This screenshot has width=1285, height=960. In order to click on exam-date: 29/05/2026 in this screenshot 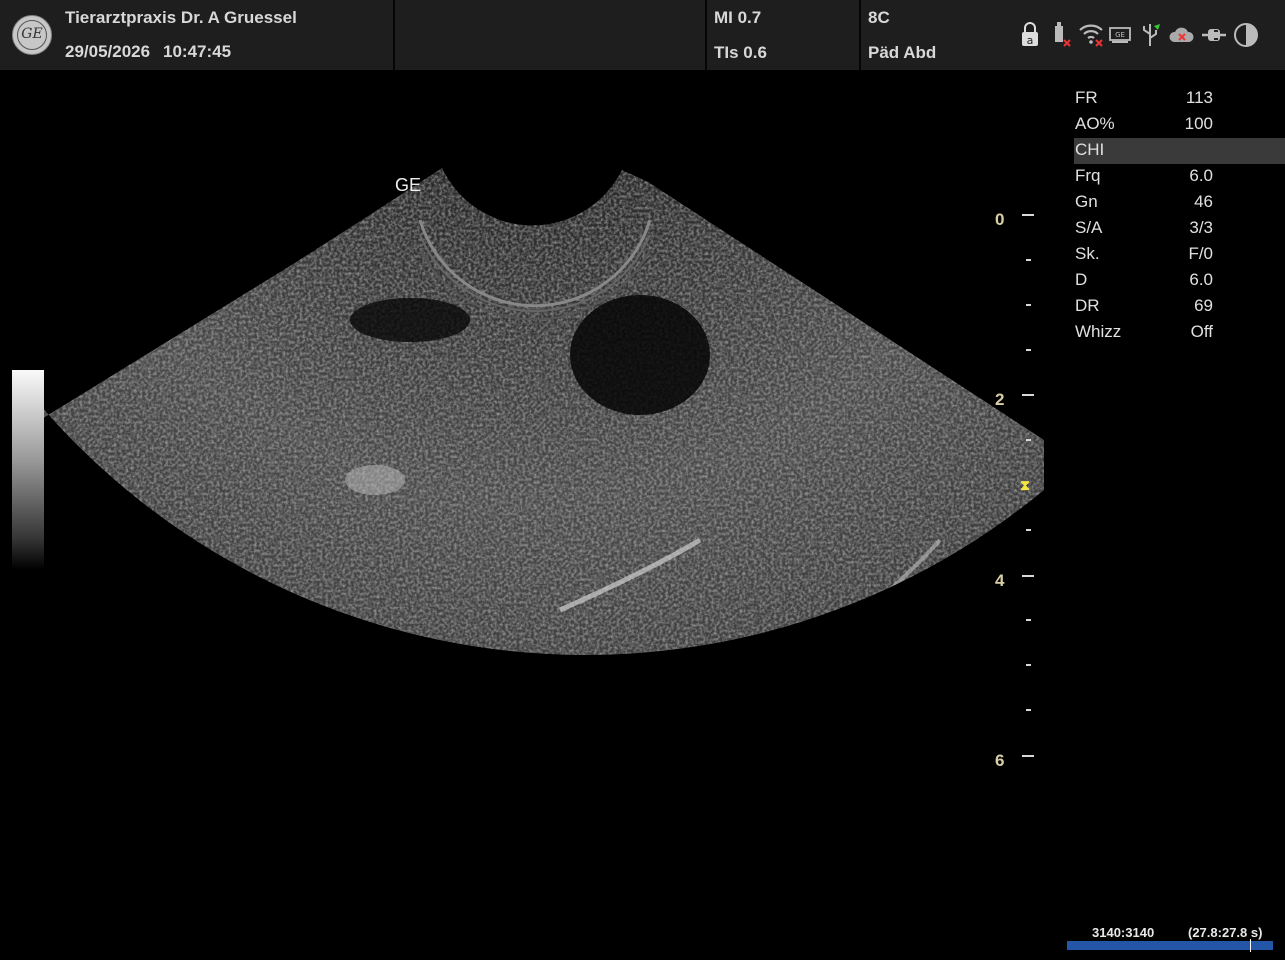, I will do `click(108, 51)`.